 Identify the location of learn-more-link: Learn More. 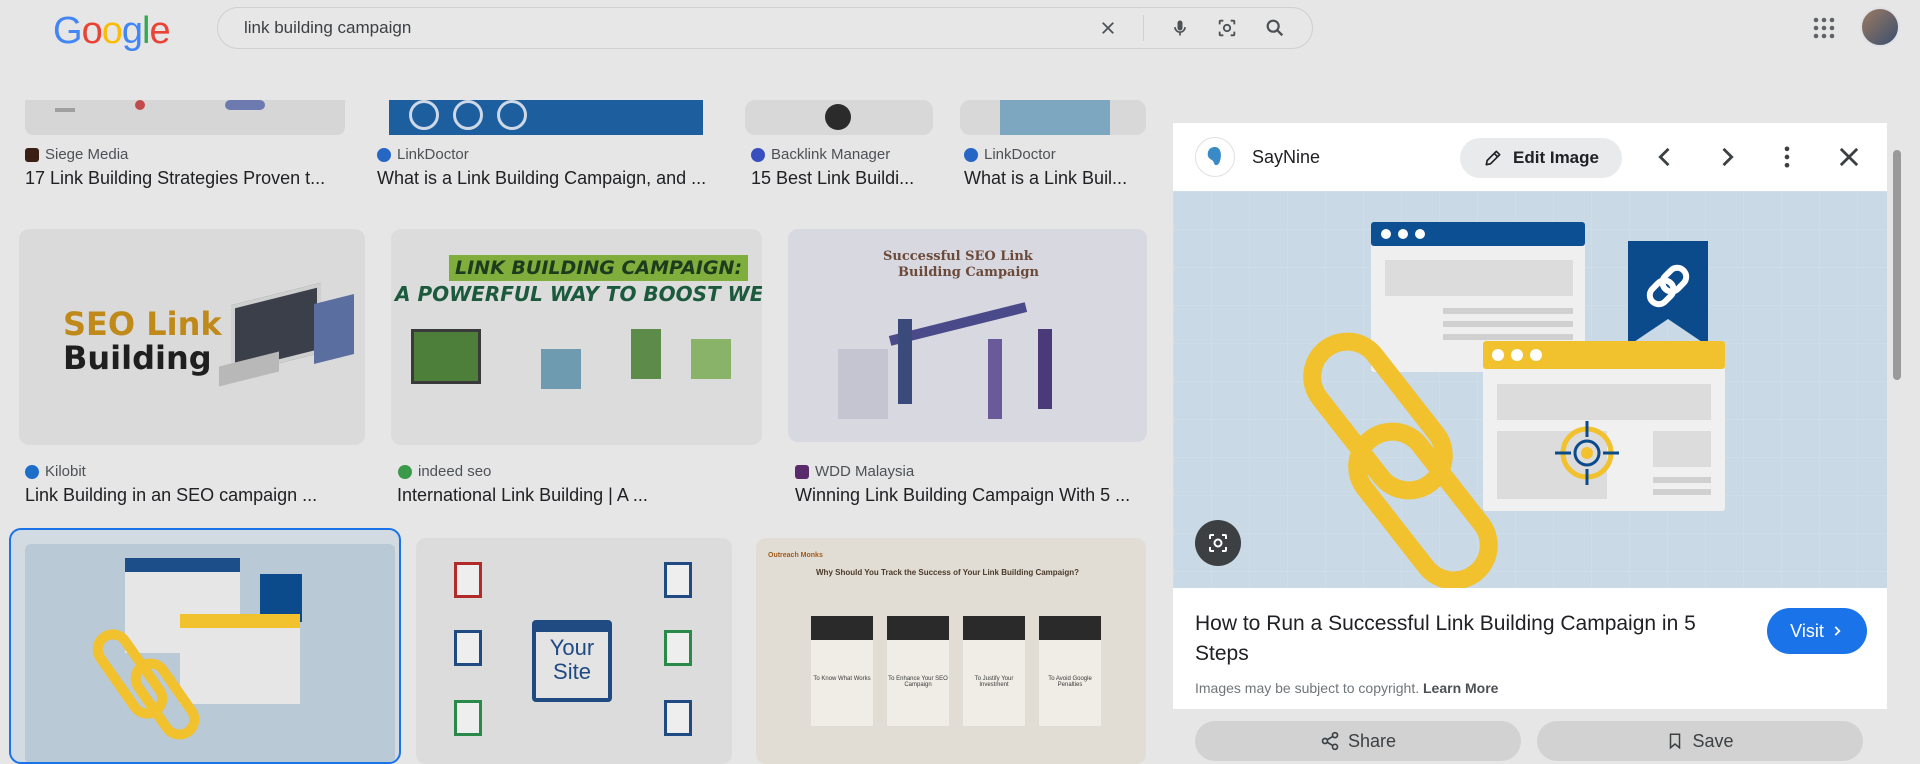
(1460, 688).